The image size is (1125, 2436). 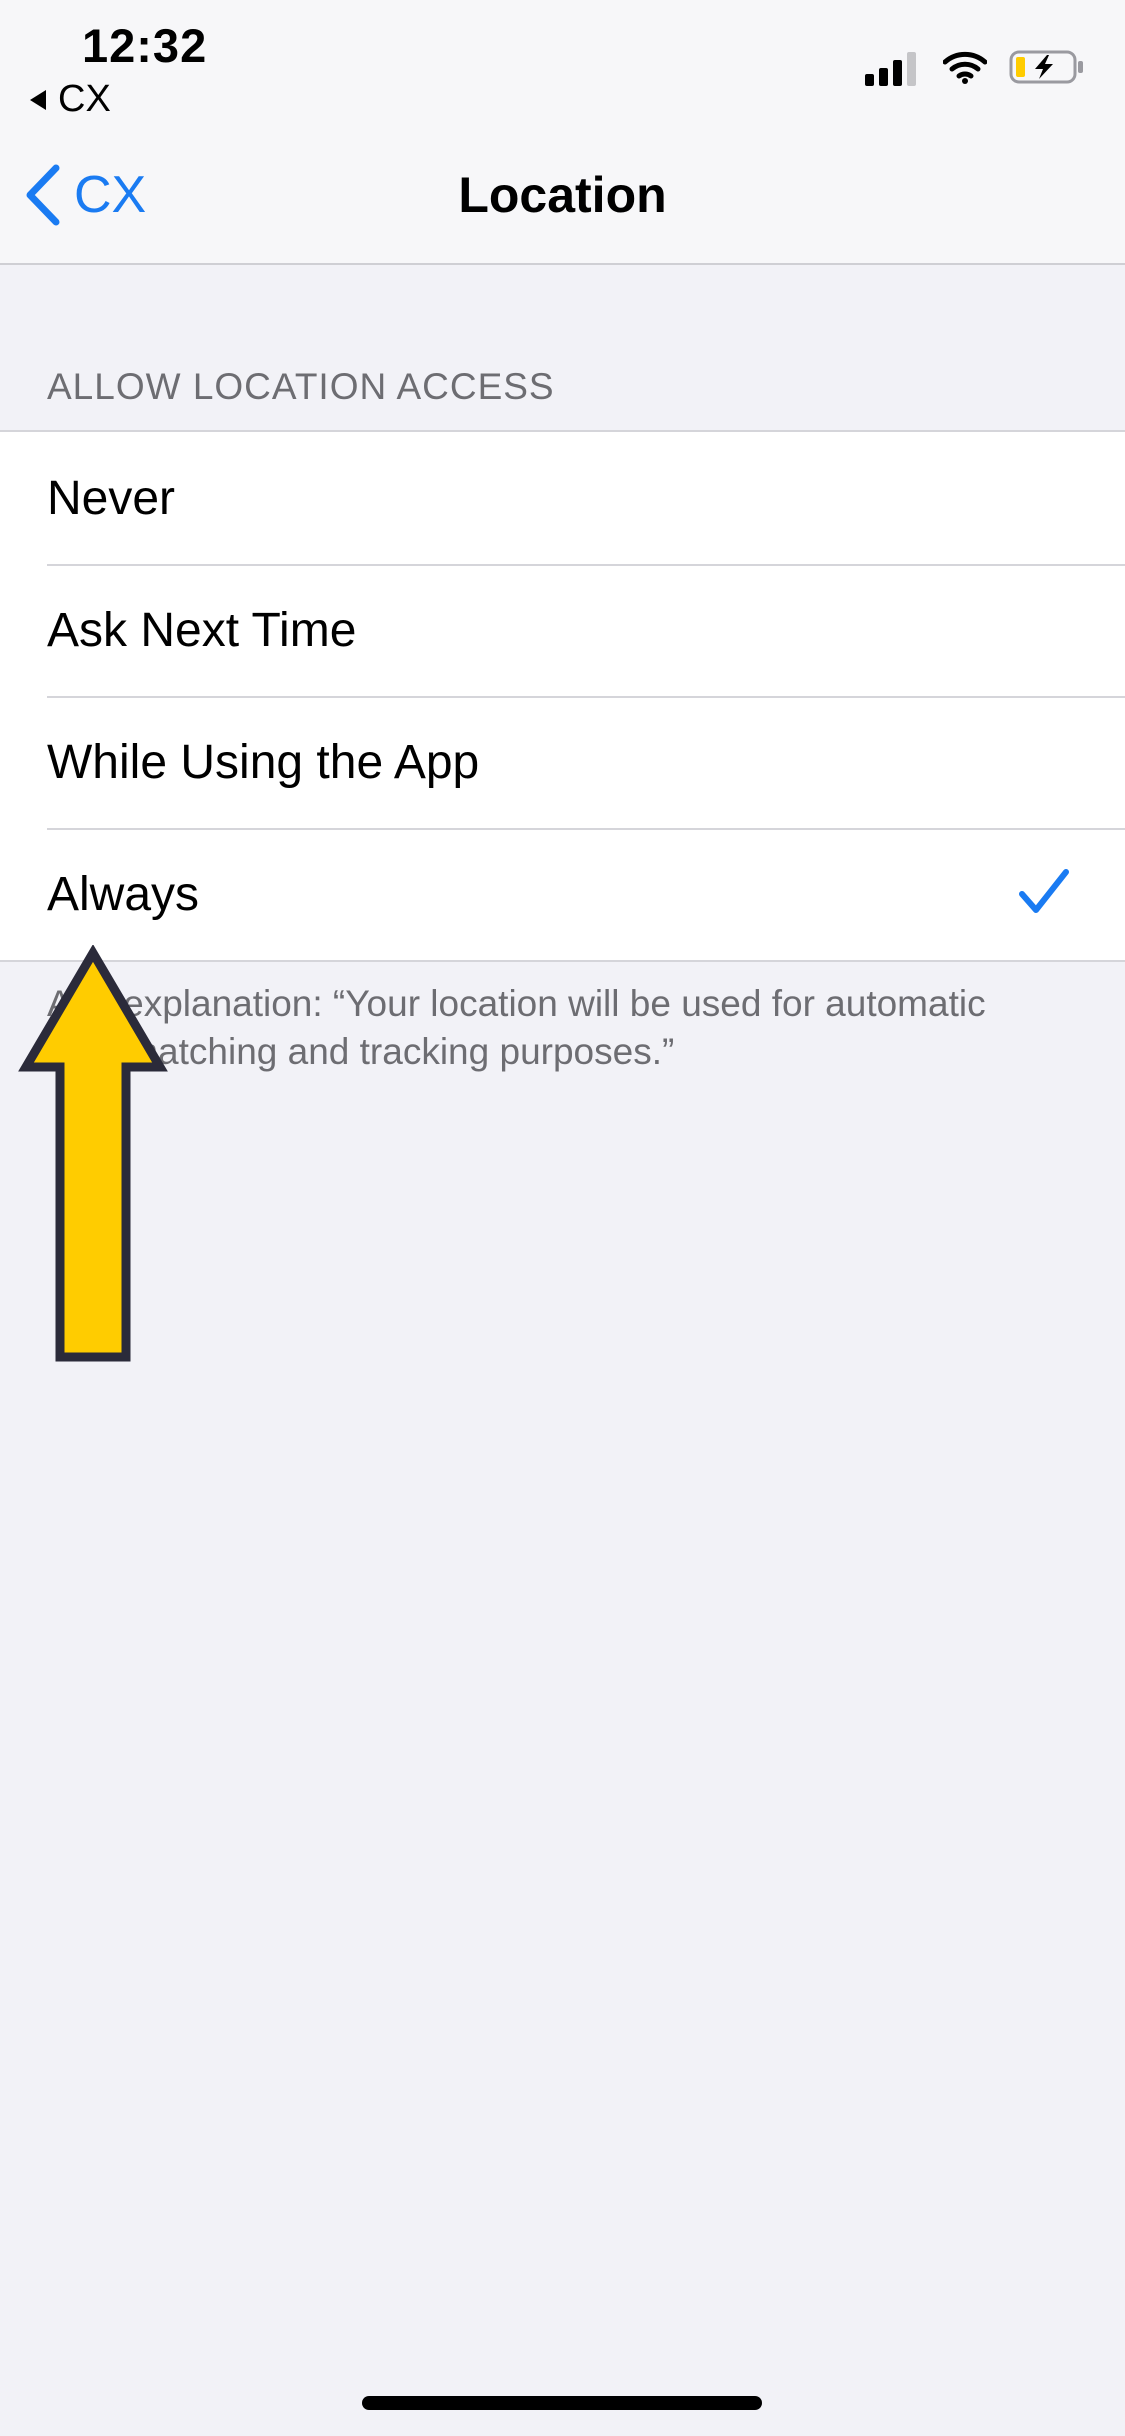 What do you see at coordinates (145, 45) in the screenshot?
I see `status-time: 12:32` at bounding box center [145, 45].